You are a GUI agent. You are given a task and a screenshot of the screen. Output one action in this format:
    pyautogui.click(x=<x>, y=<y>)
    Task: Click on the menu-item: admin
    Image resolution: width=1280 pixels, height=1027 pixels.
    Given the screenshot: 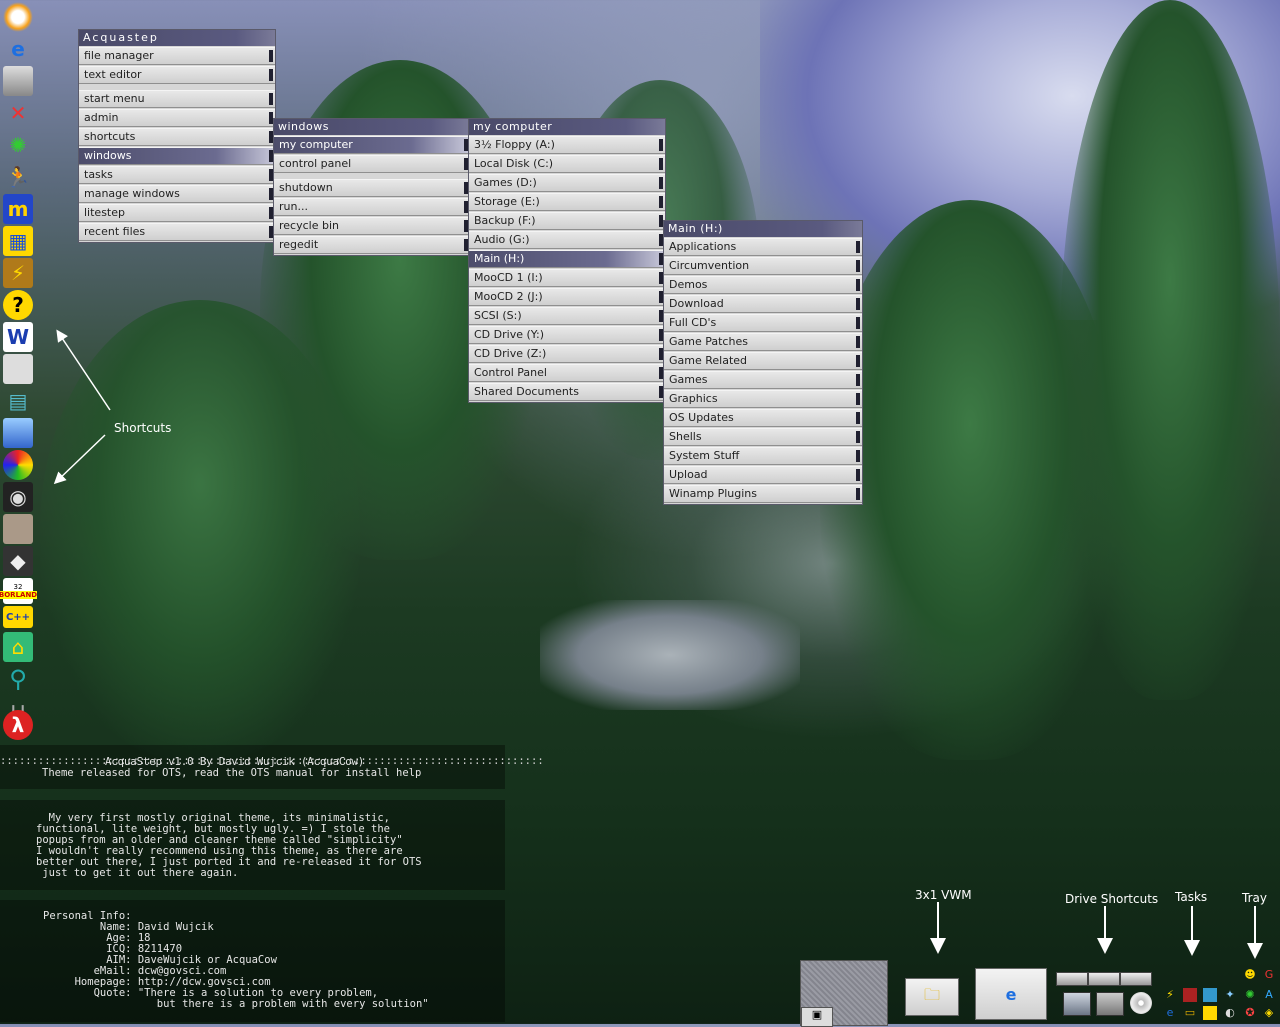 What is the action you would take?
    pyautogui.click(x=177, y=118)
    